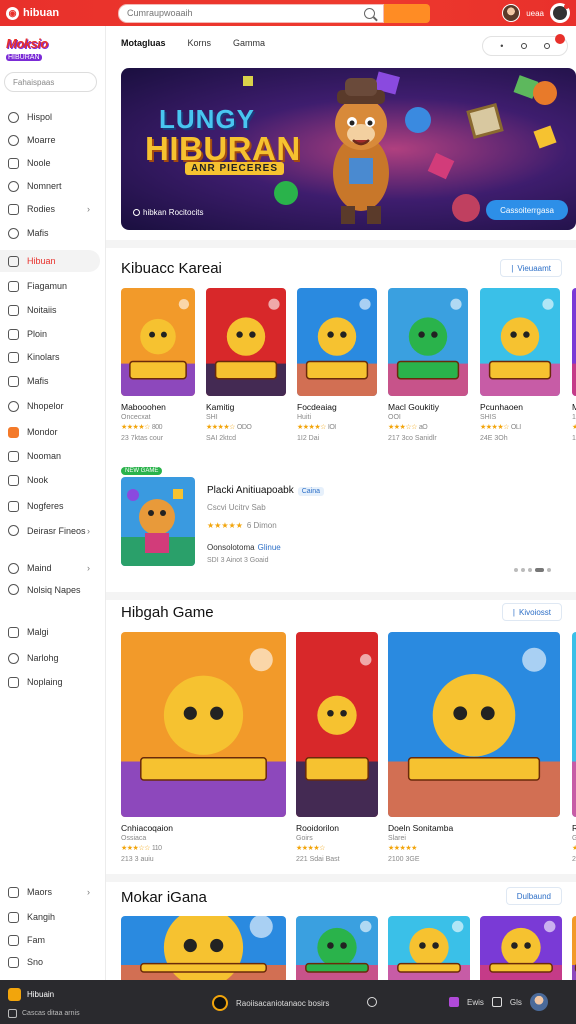  What do you see at coordinates (520, 407) in the screenshot?
I see `game-name: Pcunhaoen` at bounding box center [520, 407].